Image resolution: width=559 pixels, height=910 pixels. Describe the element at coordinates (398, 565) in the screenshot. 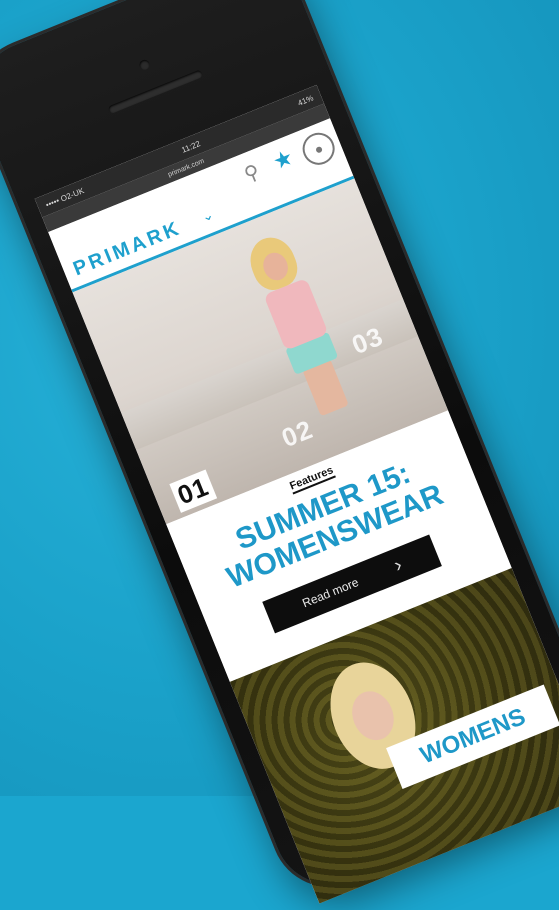

I see `chevron-right-icon: ›` at that location.